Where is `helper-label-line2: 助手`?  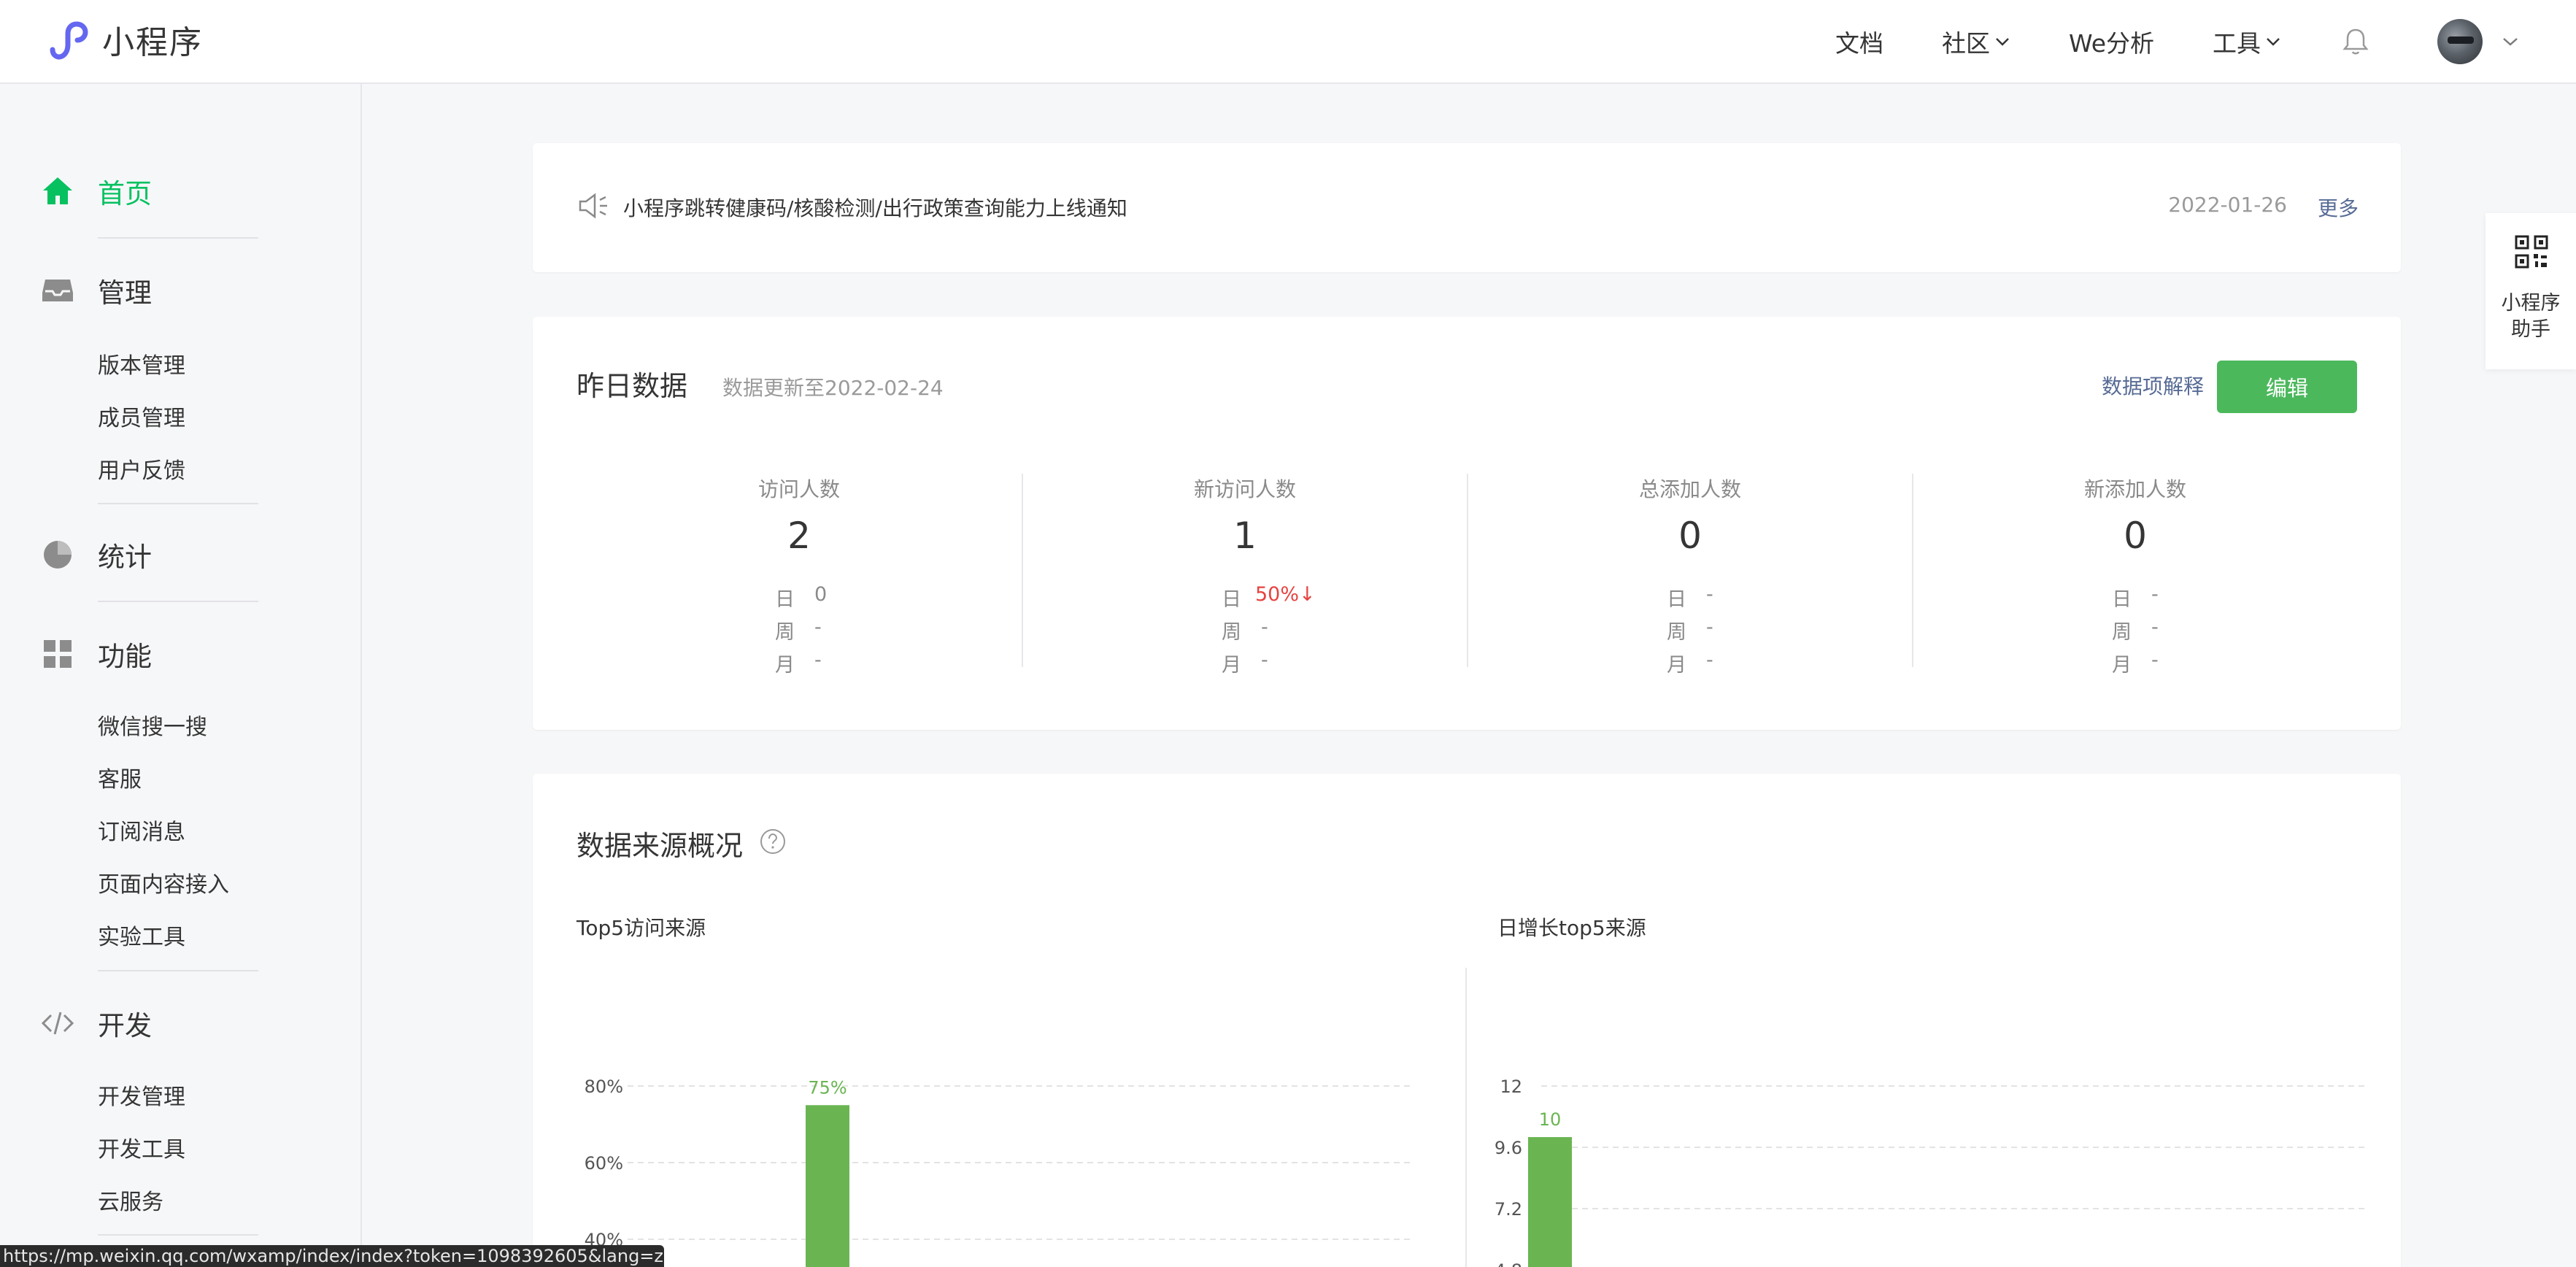
helper-label-line2: 助手 is located at coordinates (2530, 329).